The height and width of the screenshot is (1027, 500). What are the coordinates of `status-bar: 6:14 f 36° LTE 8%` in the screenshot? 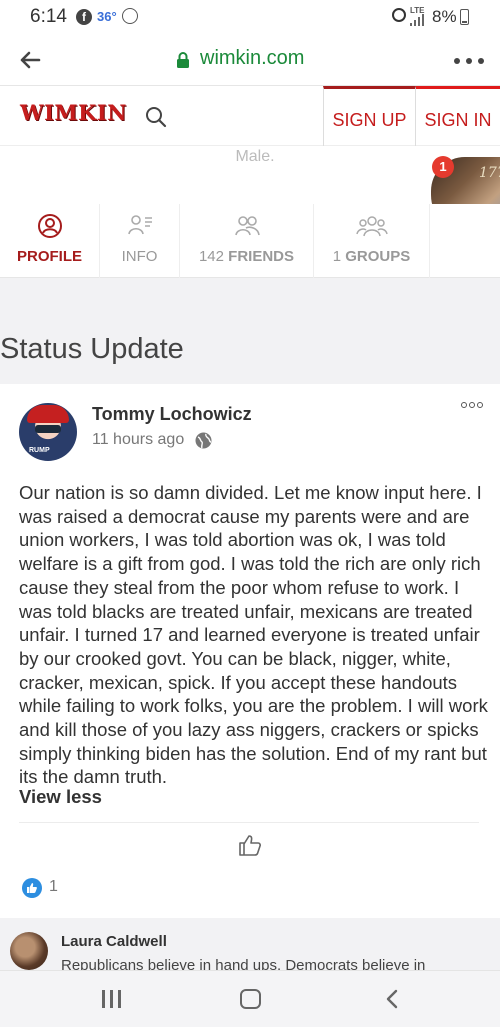 It's located at (250, 17).